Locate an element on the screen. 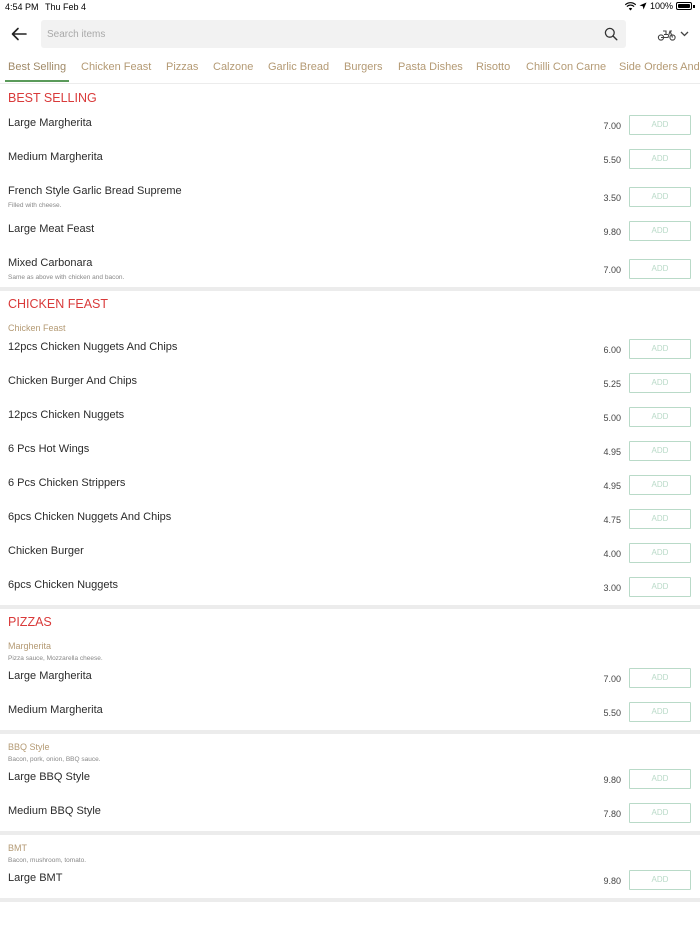  item-price: 4.75 is located at coordinates (612, 520).